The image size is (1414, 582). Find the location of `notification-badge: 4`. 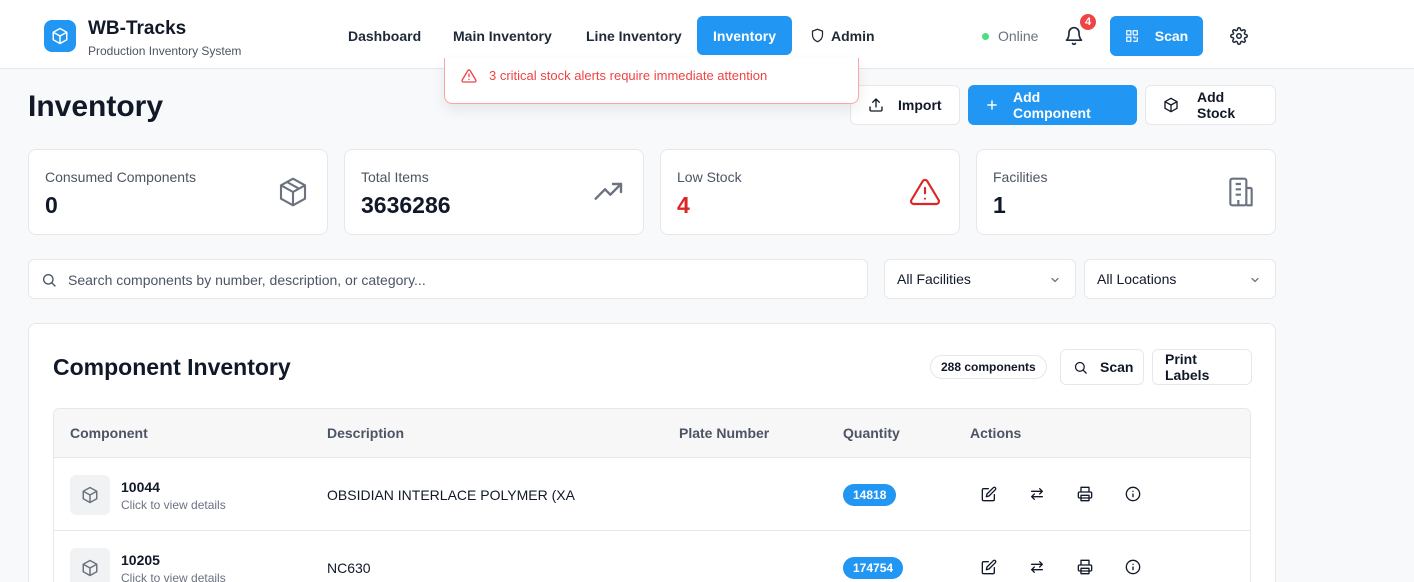

notification-badge: 4 is located at coordinates (1088, 22).